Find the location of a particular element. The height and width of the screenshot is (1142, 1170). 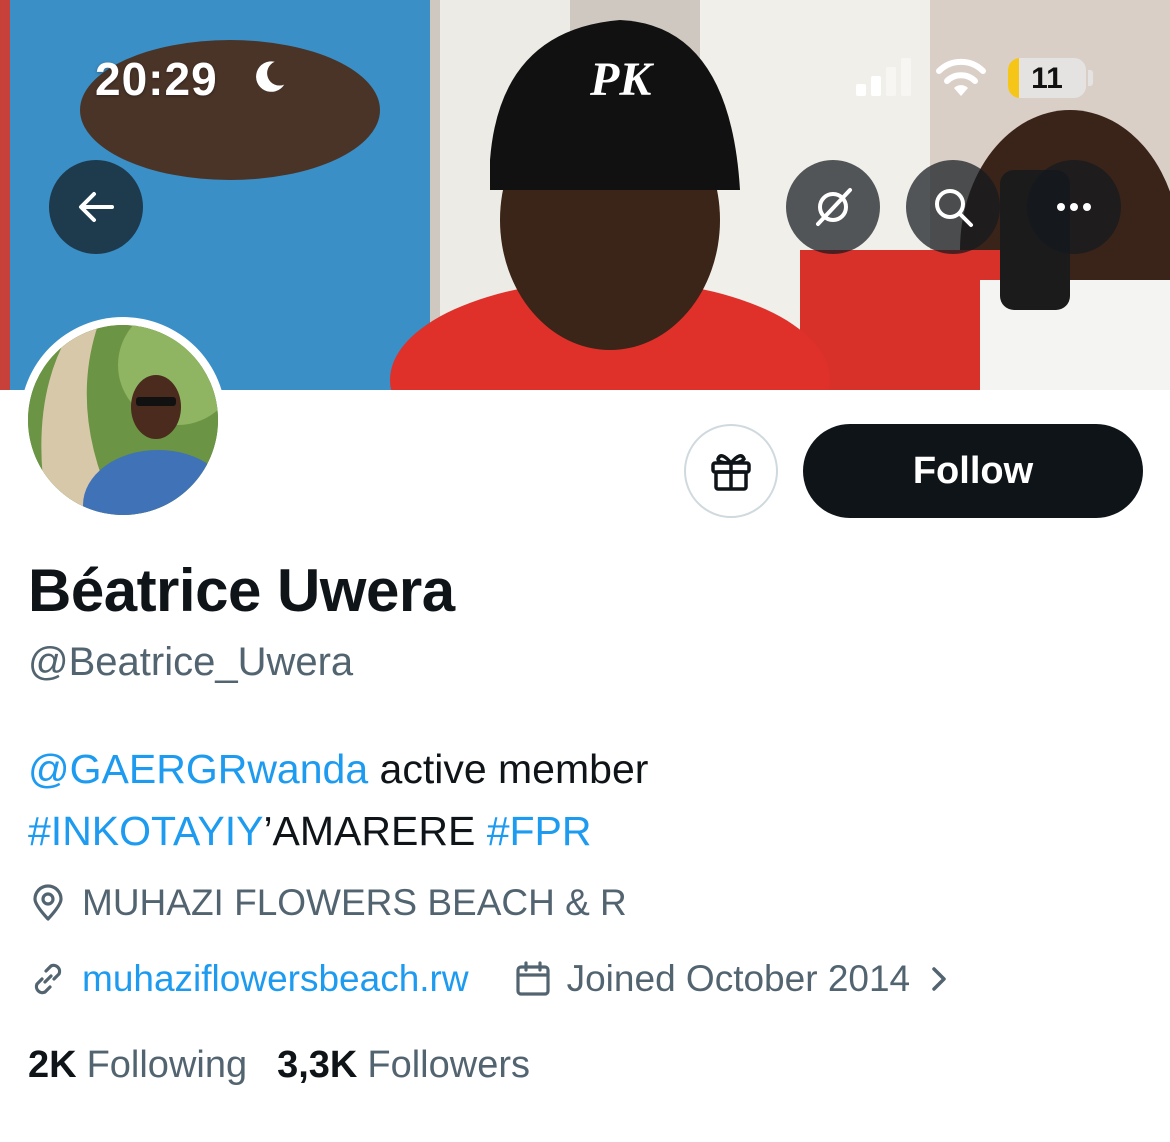

location-pin-icon is located at coordinates (48, 902).